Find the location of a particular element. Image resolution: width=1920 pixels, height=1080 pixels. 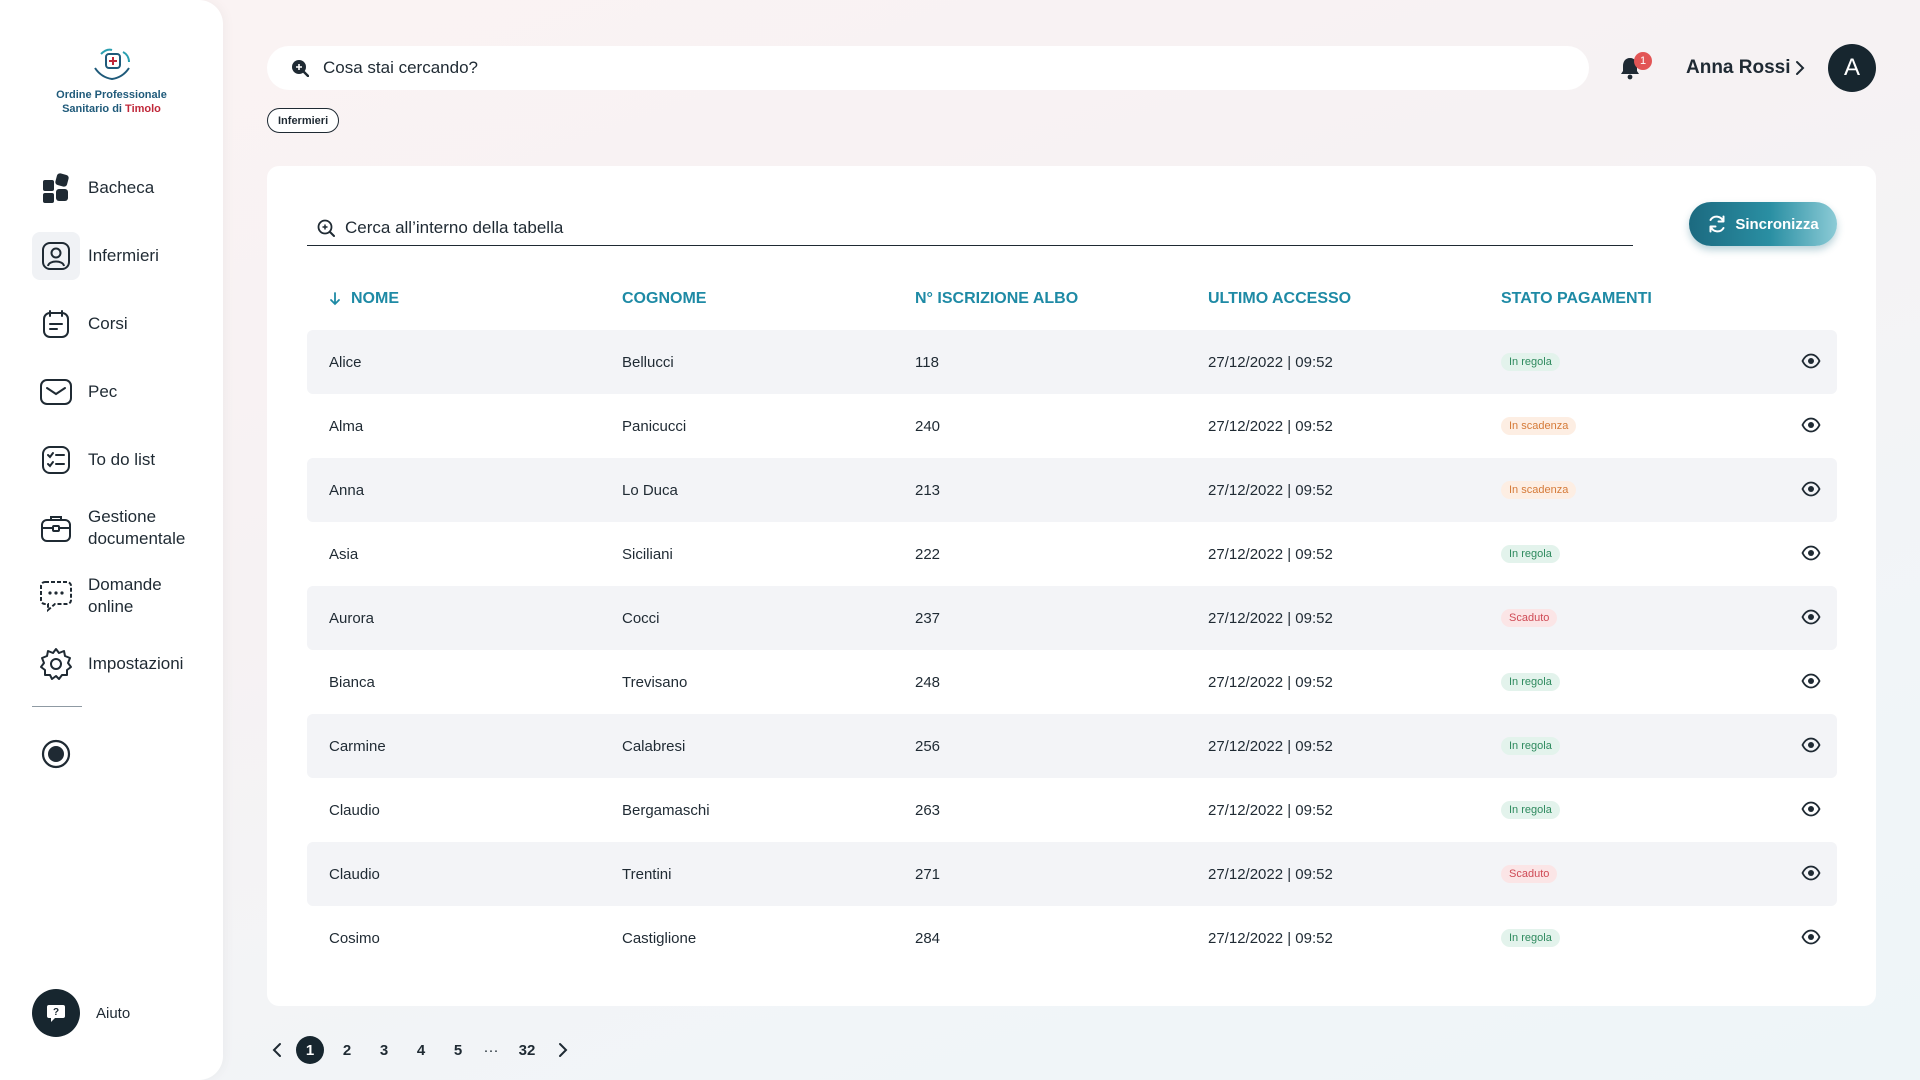

sidebar-item-pec: Pec is located at coordinates (122, 392).